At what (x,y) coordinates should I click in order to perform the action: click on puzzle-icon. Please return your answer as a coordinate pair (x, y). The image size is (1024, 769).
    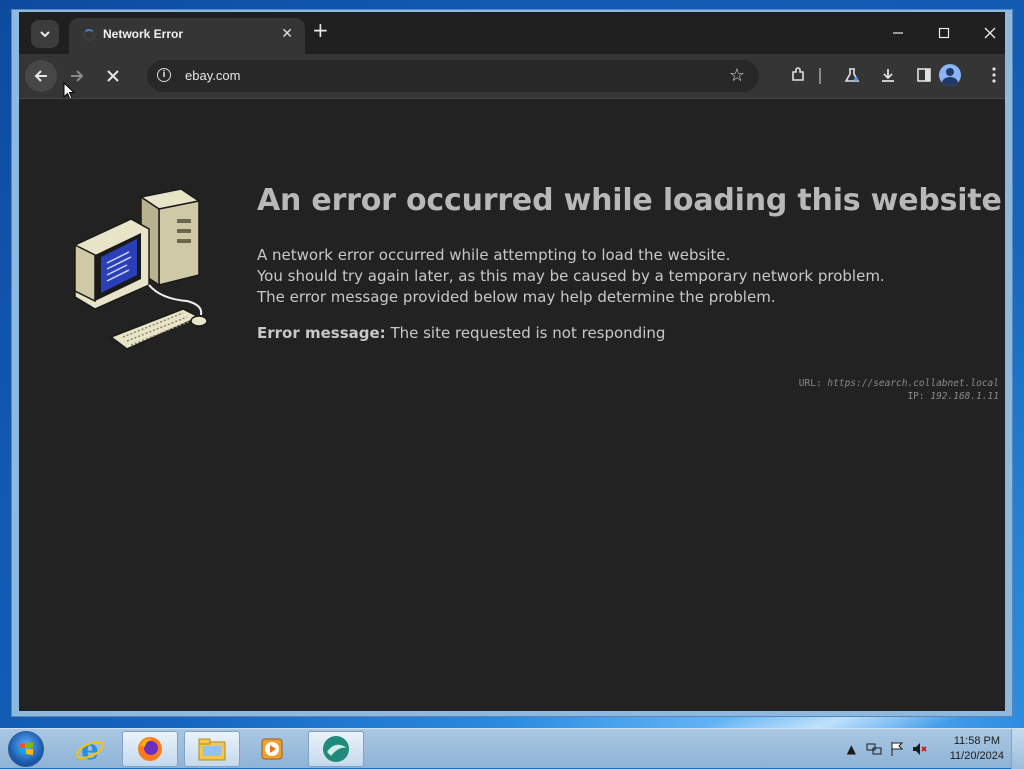
    Looking at the image, I should click on (798, 74).